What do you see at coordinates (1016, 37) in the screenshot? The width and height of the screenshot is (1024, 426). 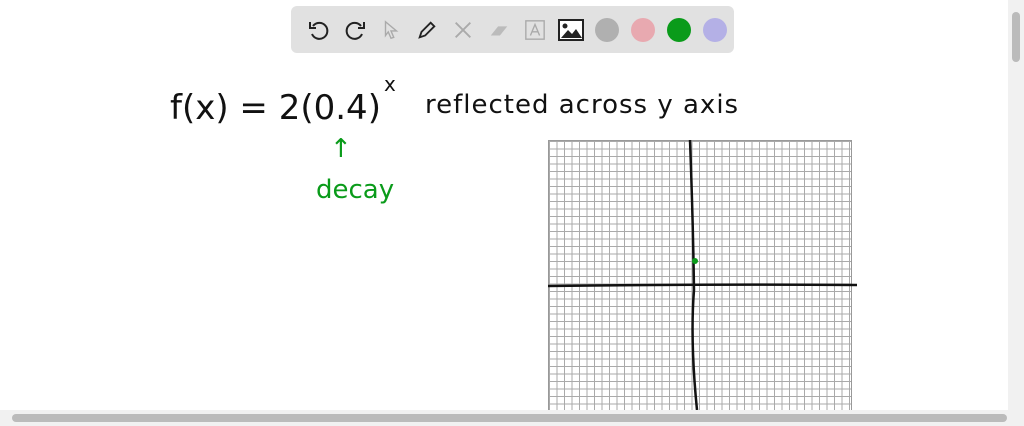 I see `vertical-scroll-thumb` at bounding box center [1016, 37].